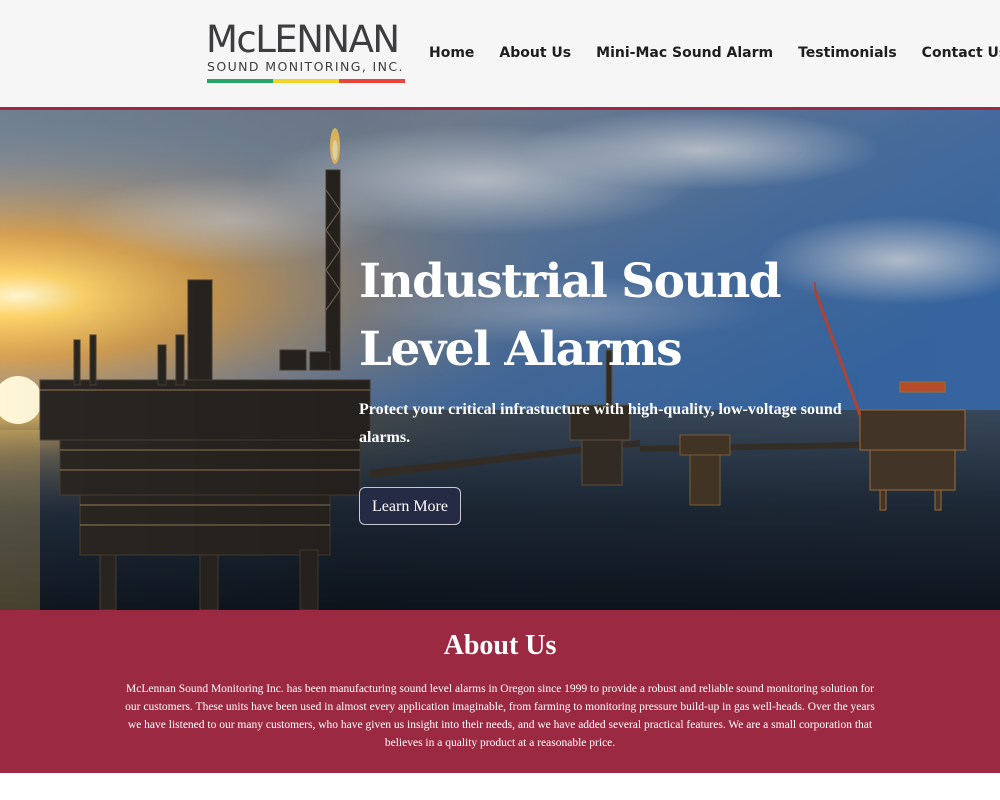 Image resolution: width=1000 pixels, height=800 pixels. I want to click on hero-title-line-1: Industrial Sound, so click(570, 281).